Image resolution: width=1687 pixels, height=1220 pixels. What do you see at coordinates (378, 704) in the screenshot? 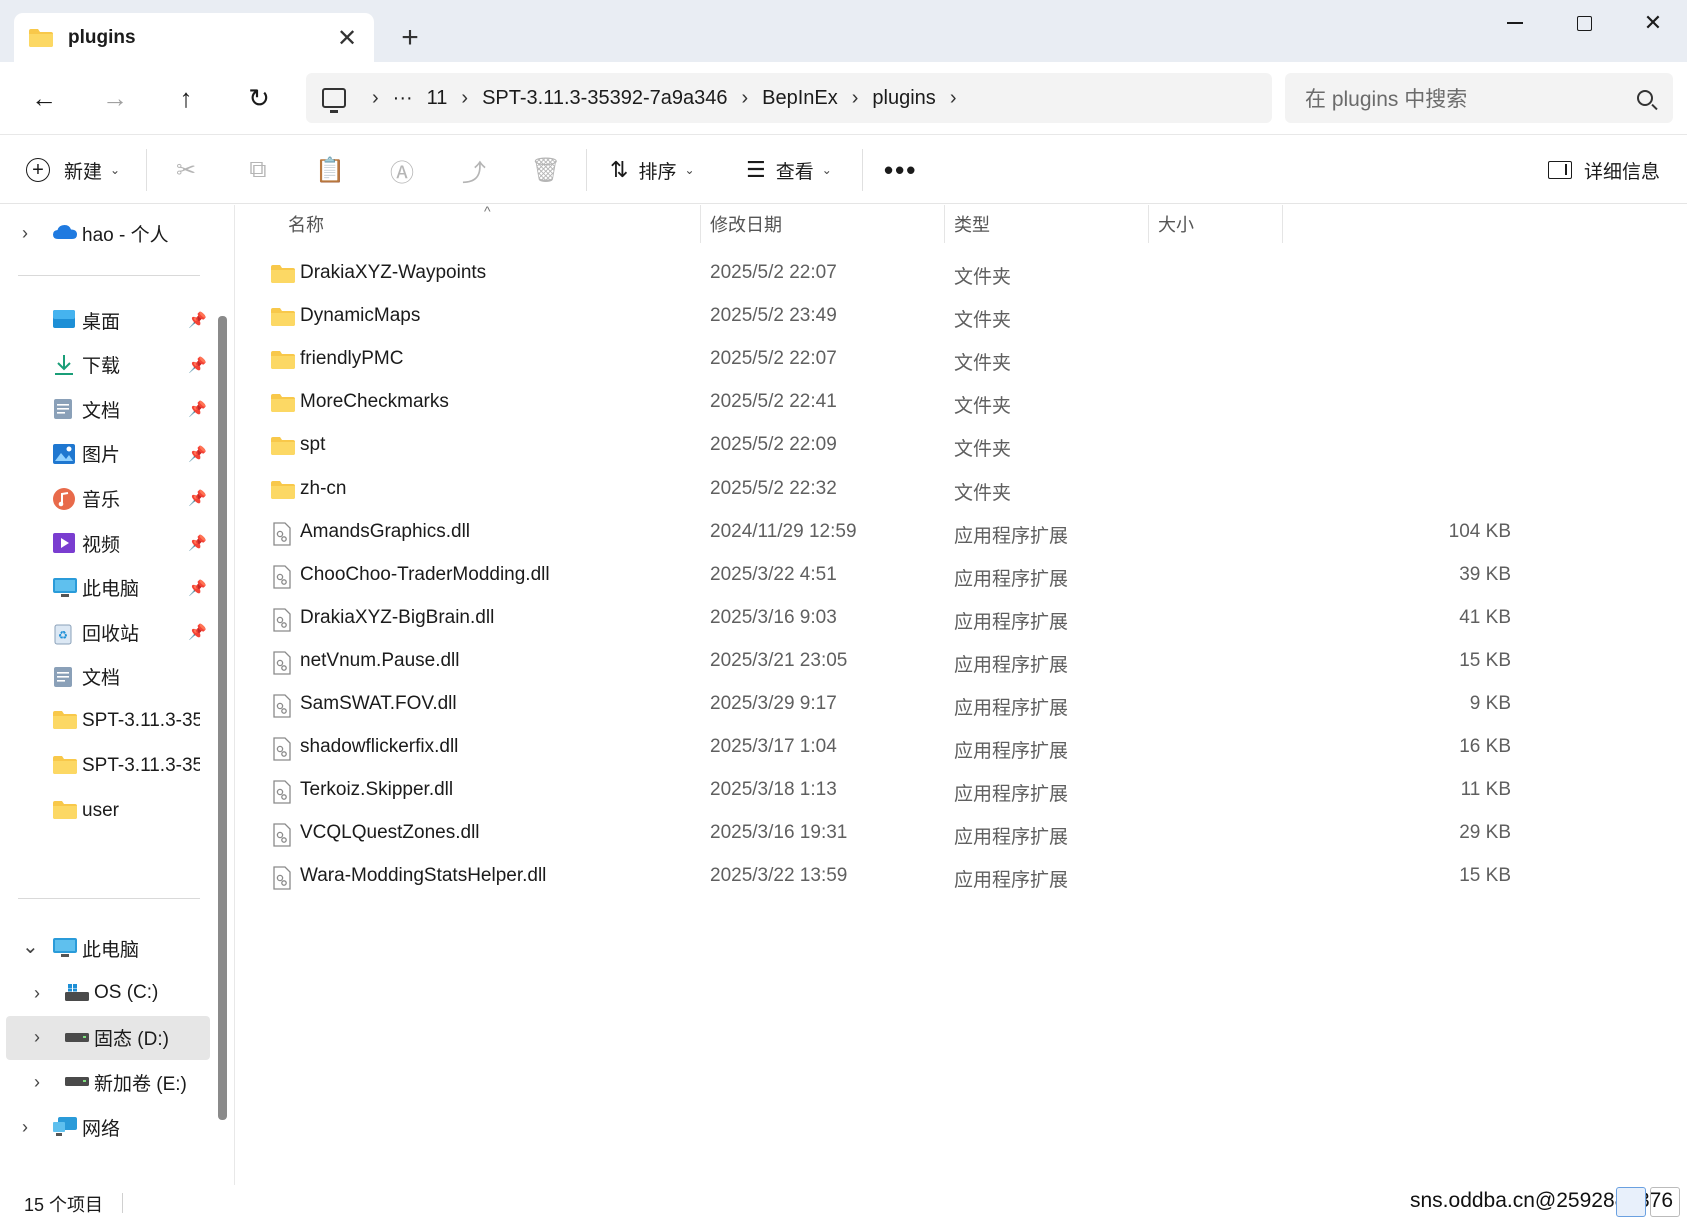
I see `file-name: SamSWAT.FOV.dll` at bounding box center [378, 704].